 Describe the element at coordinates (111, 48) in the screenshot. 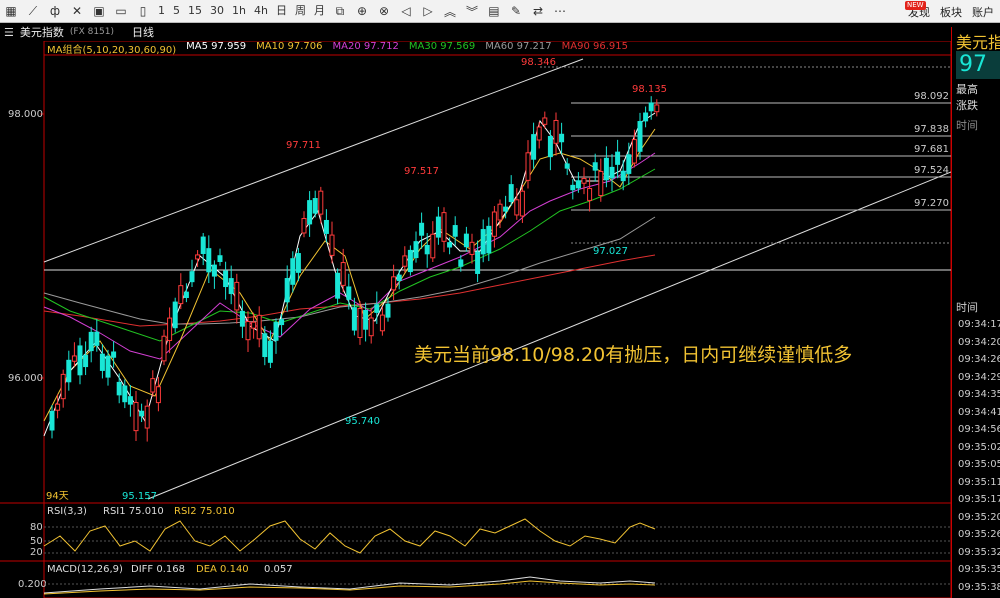

I see `ma-group-label: MA组合(5,10,20,30,60,90)` at that location.